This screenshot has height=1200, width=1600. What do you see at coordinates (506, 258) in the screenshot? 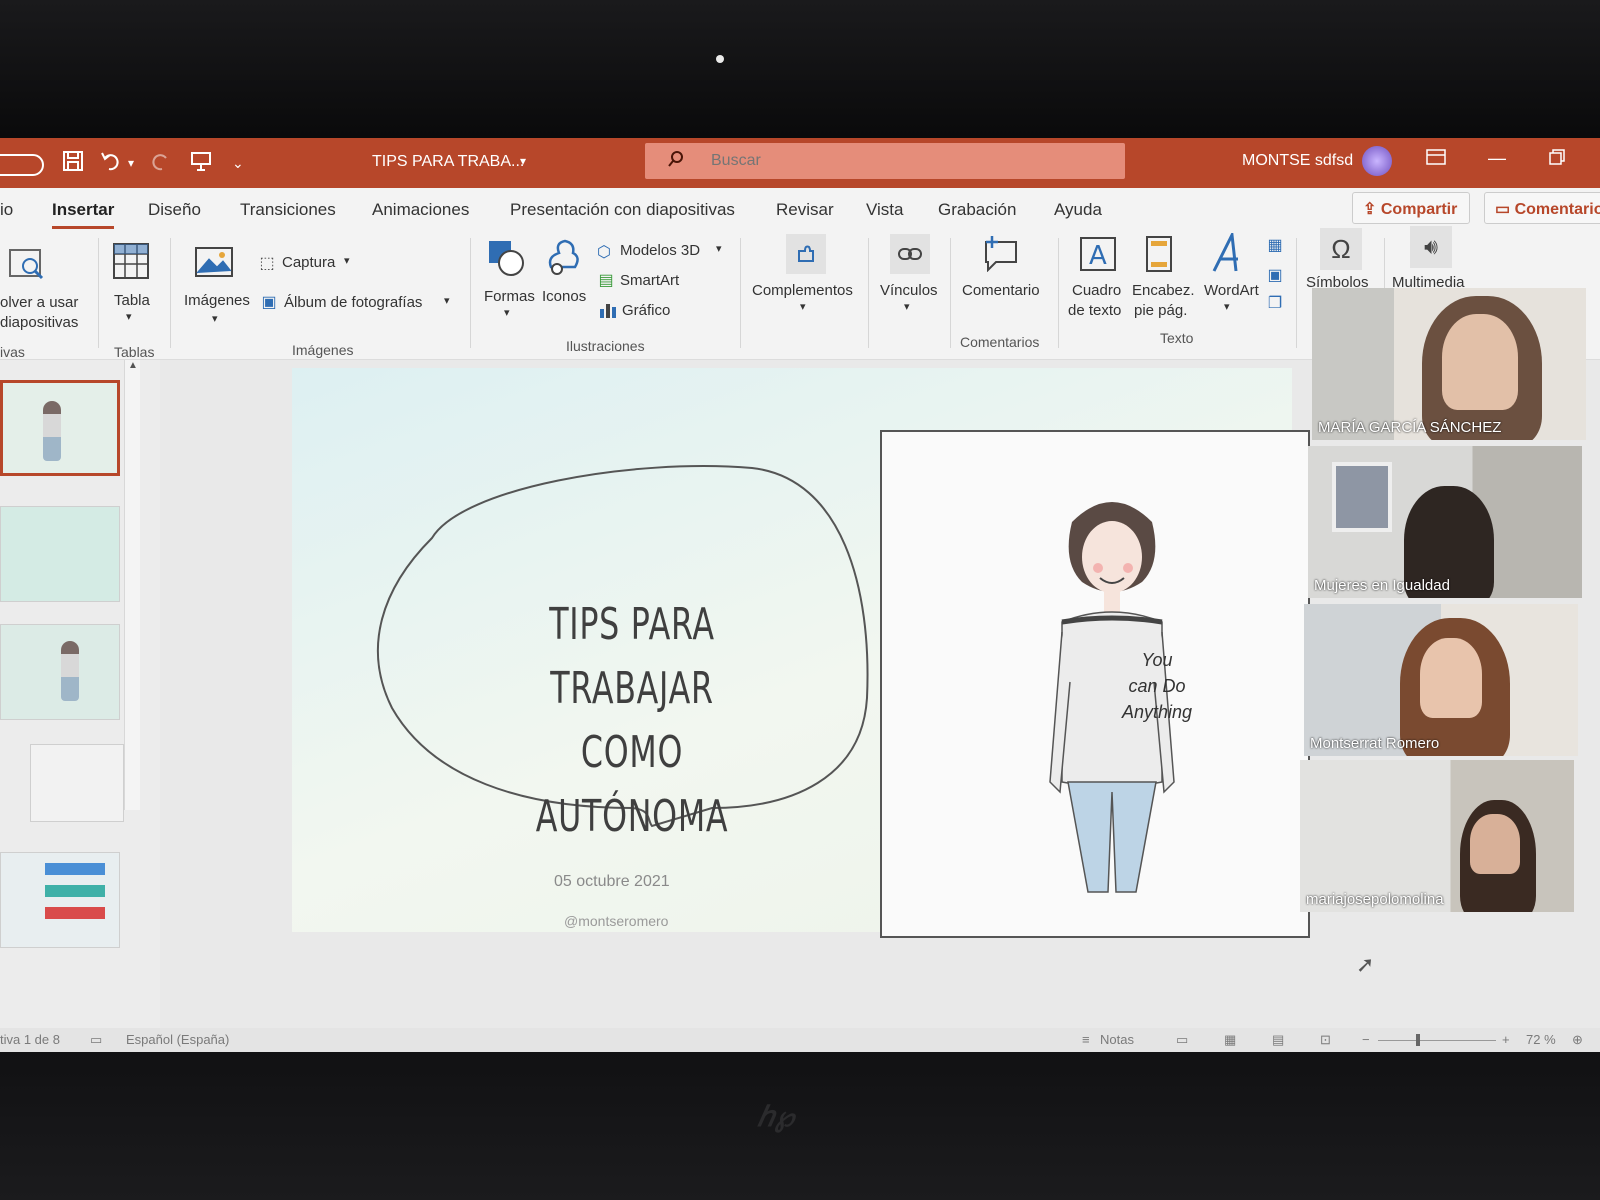
I see `shapes-icon` at bounding box center [506, 258].